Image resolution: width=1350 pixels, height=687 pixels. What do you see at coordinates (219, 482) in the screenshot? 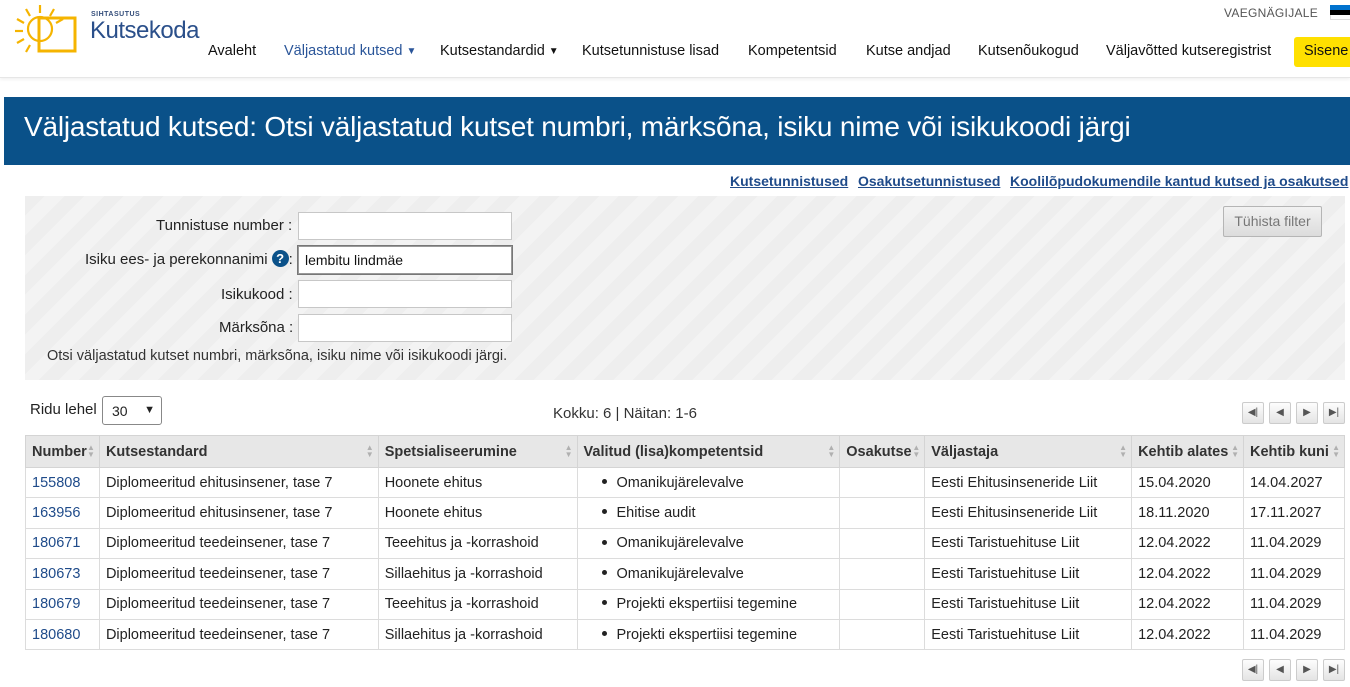
I see `cell-text: Diplomeeritud ehitusinsener, tase 7` at bounding box center [219, 482].